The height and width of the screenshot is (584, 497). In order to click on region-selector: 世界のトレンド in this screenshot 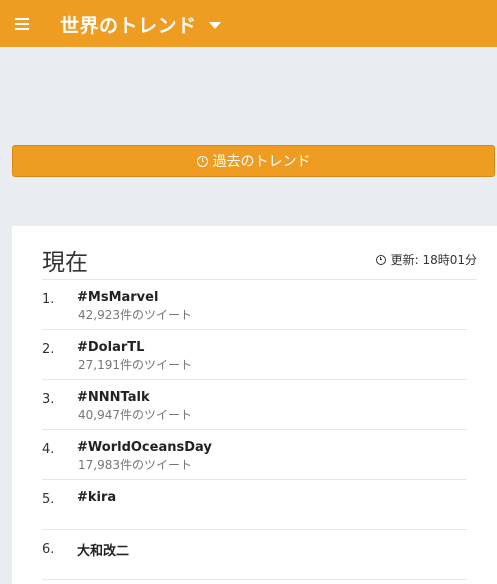, I will do `click(140, 24)`.